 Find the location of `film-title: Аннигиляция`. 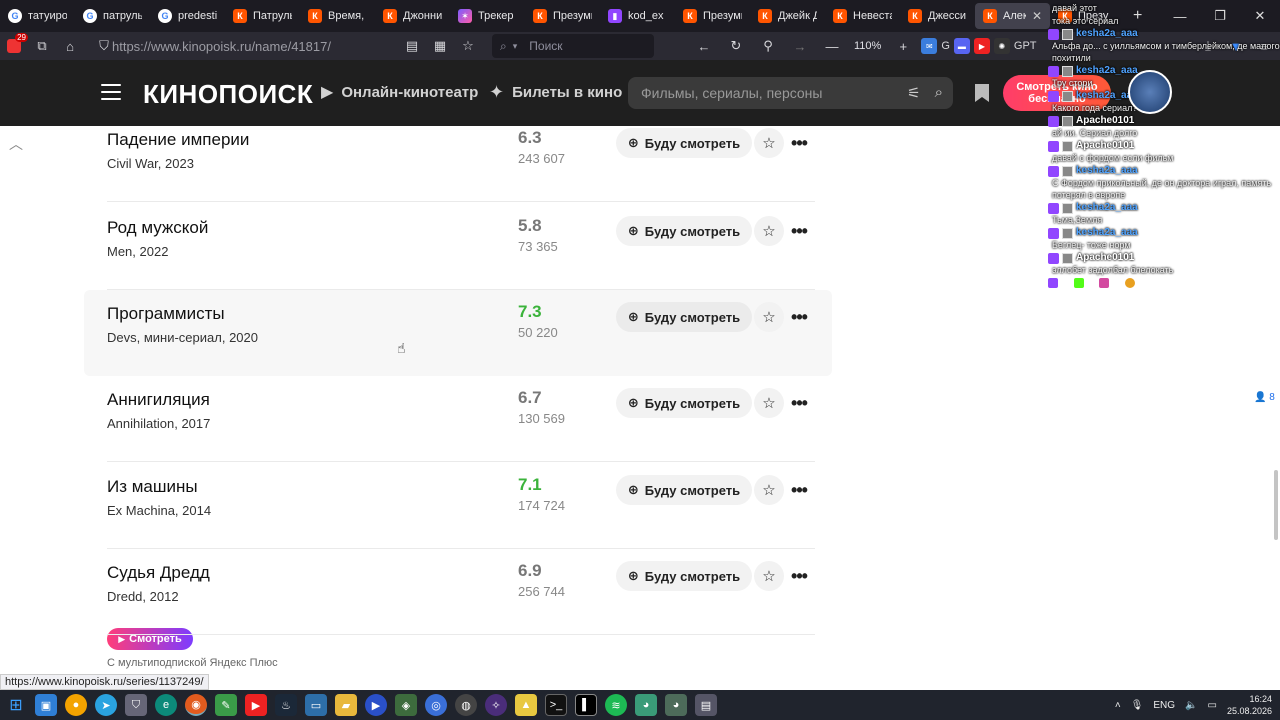

film-title: Аннигиляция is located at coordinates (158, 400).